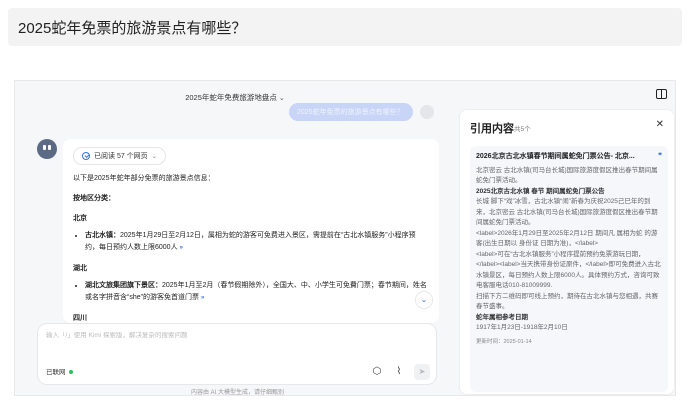 This screenshot has height=400, width=690. What do you see at coordinates (661, 94) in the screenshot?
I see `sidebar-toggle-icon` at bounding box center [661, 94].